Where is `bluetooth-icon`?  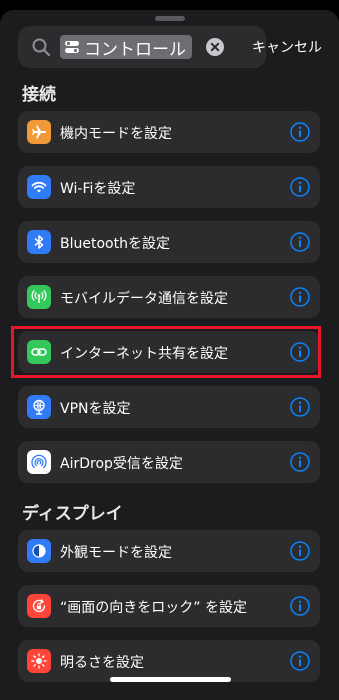
bluetooth-icon is located at coordinates (39, 242).